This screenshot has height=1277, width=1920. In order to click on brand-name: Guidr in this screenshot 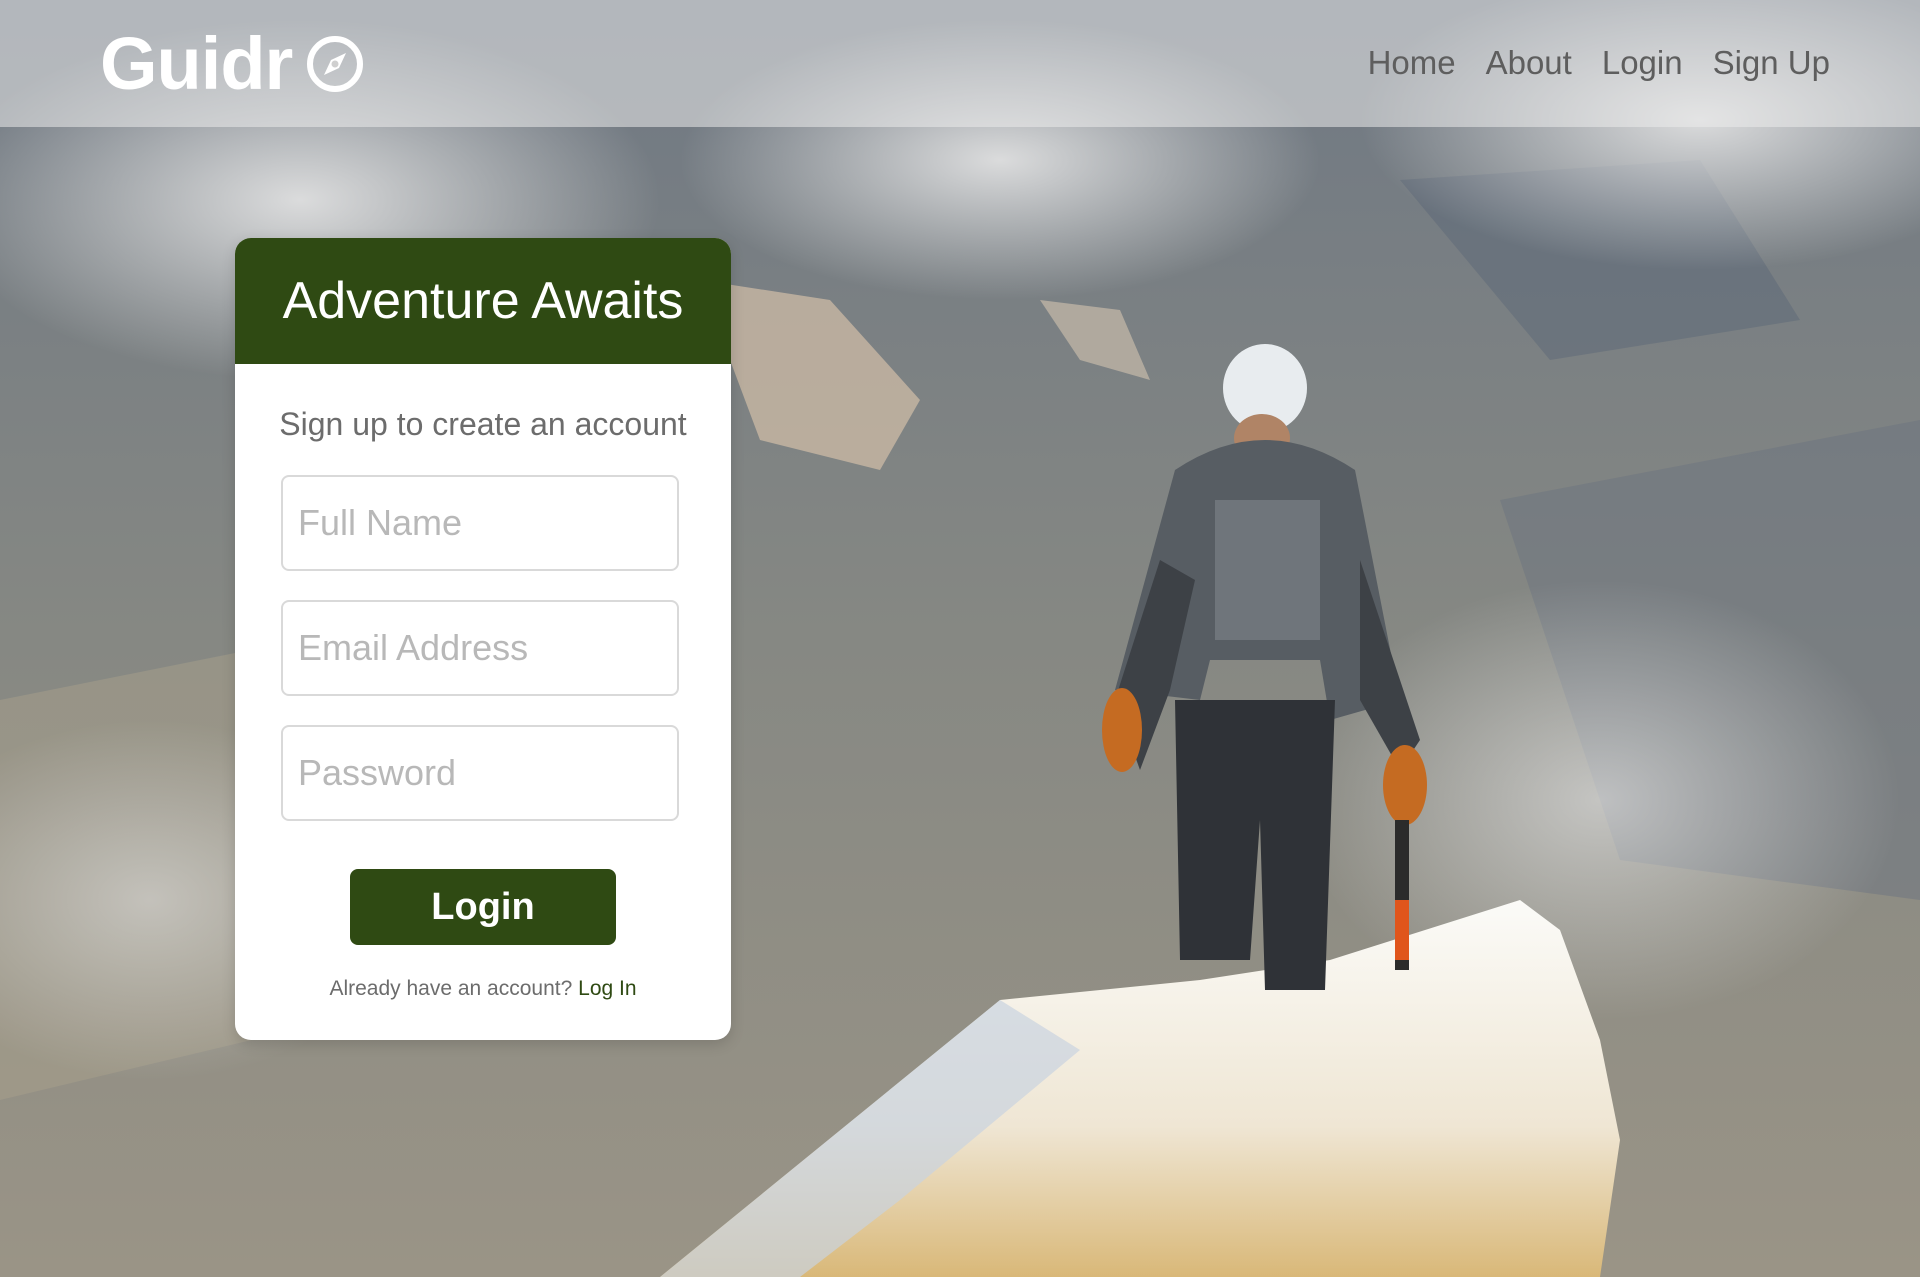, I will do `click(196, 63)`.